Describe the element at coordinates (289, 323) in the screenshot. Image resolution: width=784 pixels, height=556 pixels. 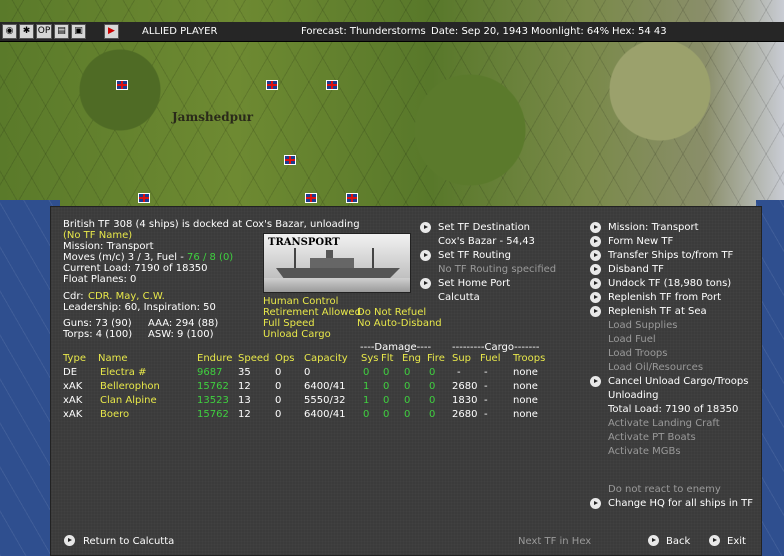
I see `order-full-speed: Full Speed` at that location.